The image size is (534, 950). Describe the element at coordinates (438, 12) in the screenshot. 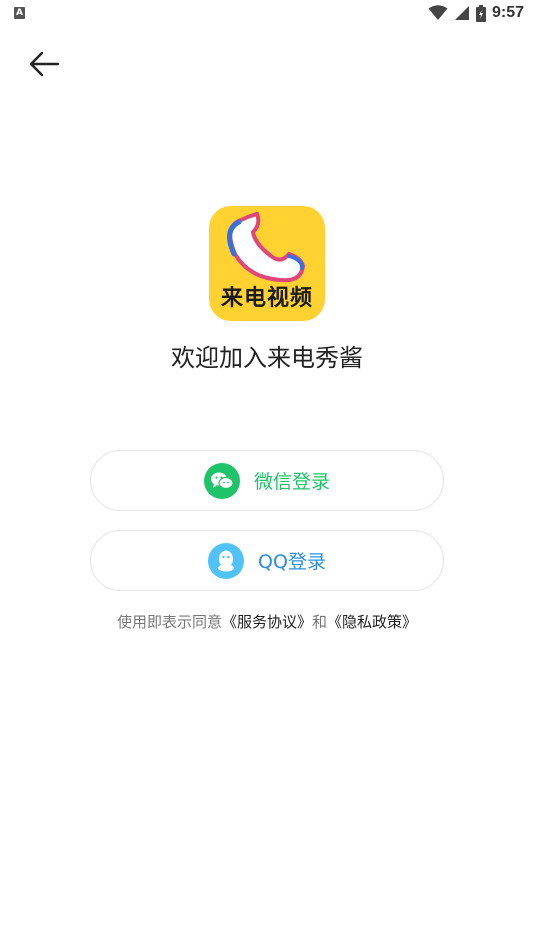

I see `wifi-icon` at that location.